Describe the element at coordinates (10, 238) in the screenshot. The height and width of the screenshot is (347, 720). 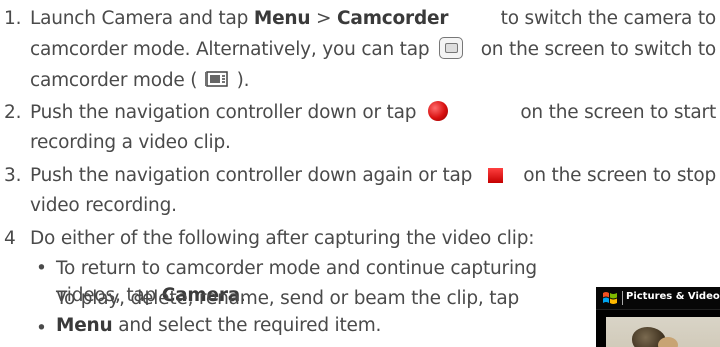
I see `step-number: 4` at that location.